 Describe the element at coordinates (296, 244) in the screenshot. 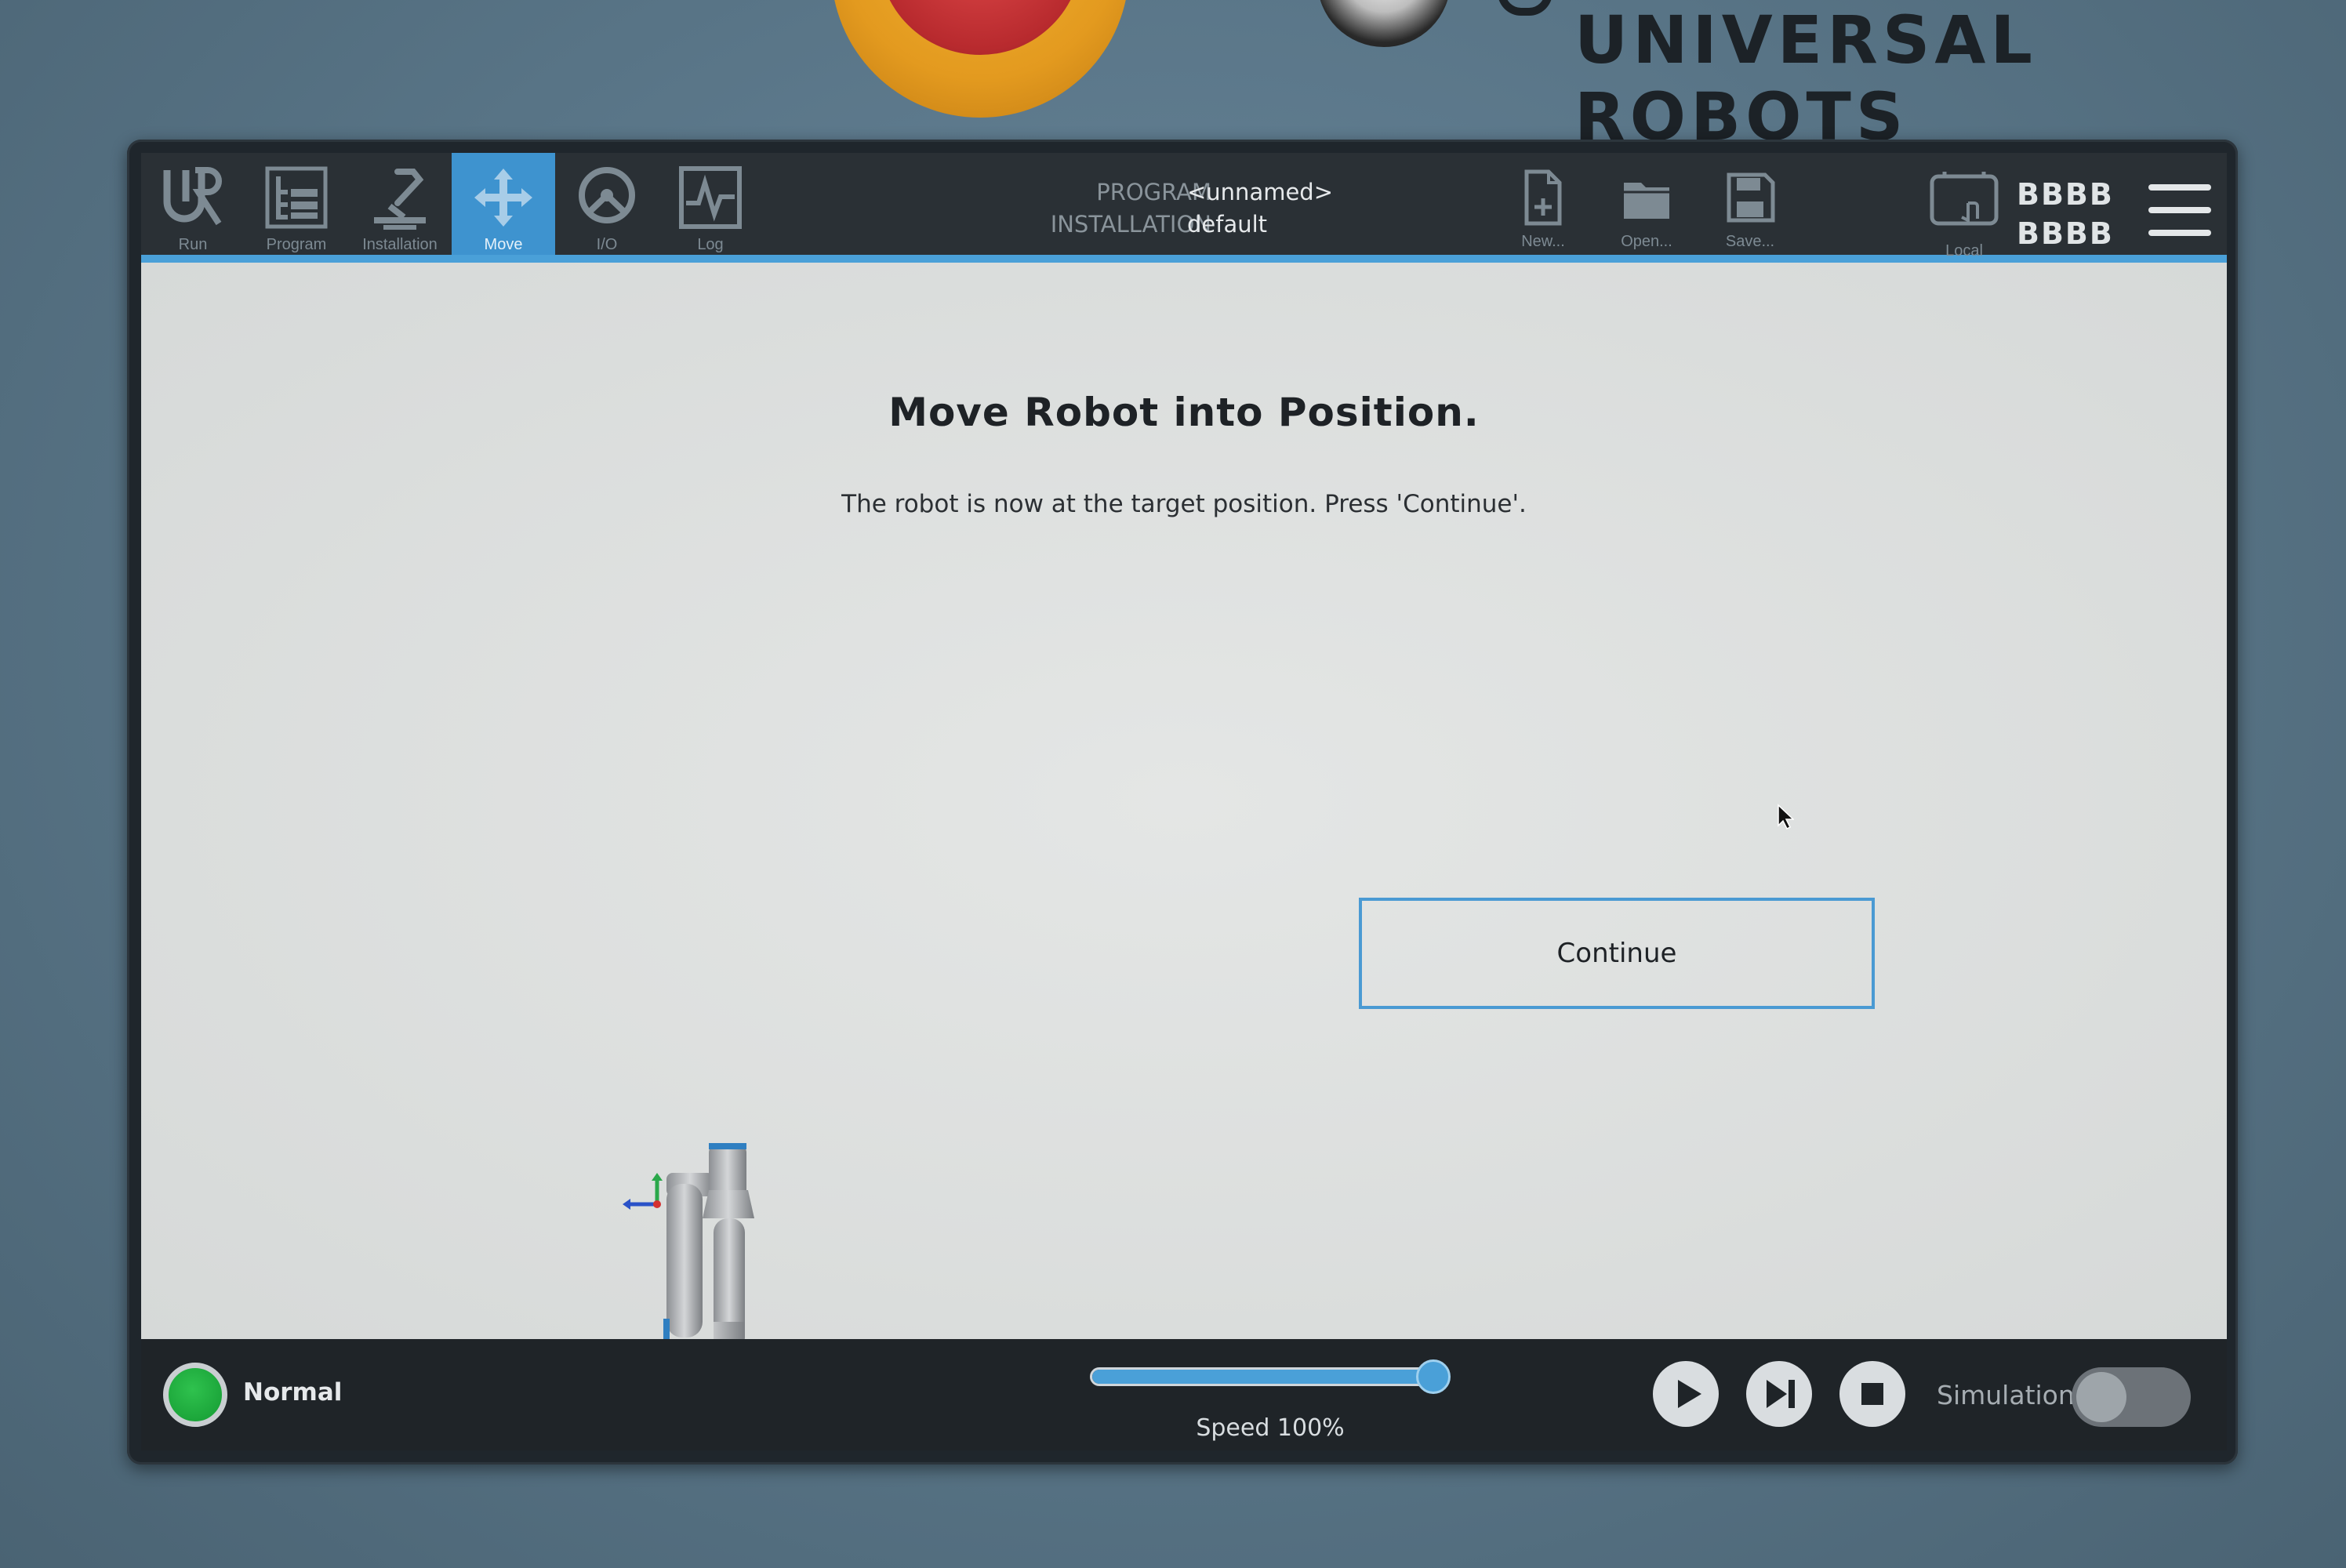

I see `nav-program-label: Program` at that location.